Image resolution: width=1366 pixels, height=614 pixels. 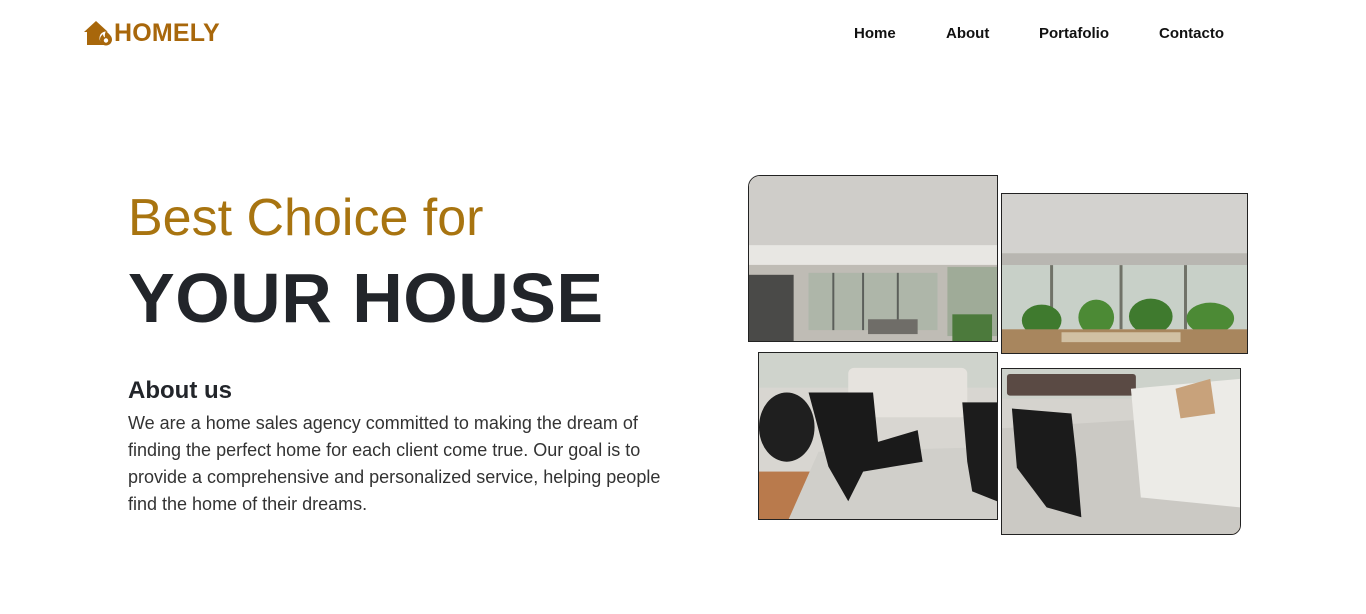 I want to click on nav-home: Home, so click(x=875, y=34).